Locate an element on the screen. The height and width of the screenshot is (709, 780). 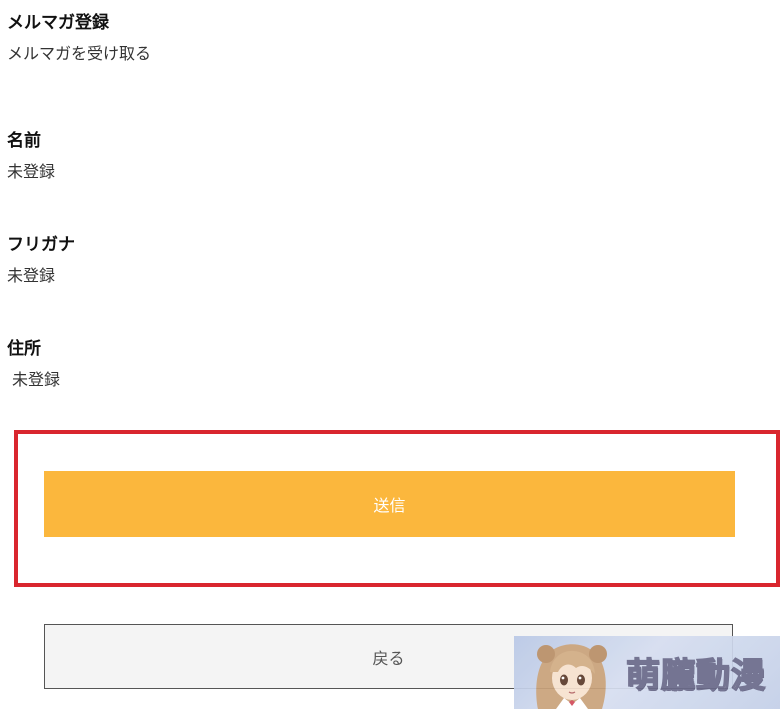
watermark-logo: 萌朧動漫 is located at coordinates (647, 672).